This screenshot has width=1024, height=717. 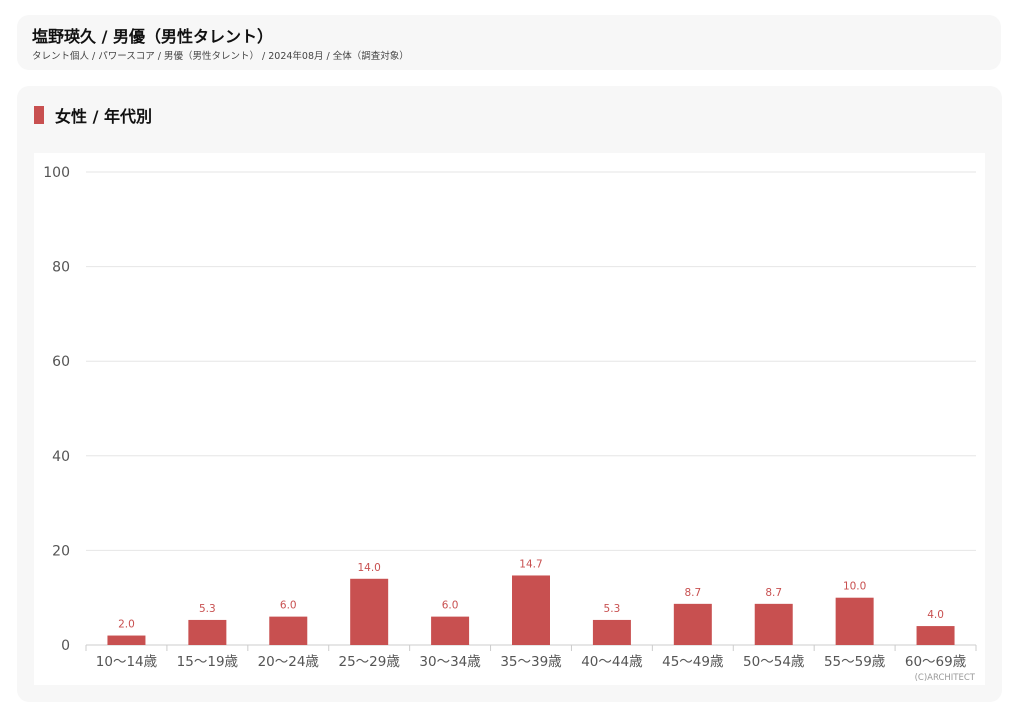 I want to click on x-tick-label: 60〜69歳, so click(x=936, y=662).